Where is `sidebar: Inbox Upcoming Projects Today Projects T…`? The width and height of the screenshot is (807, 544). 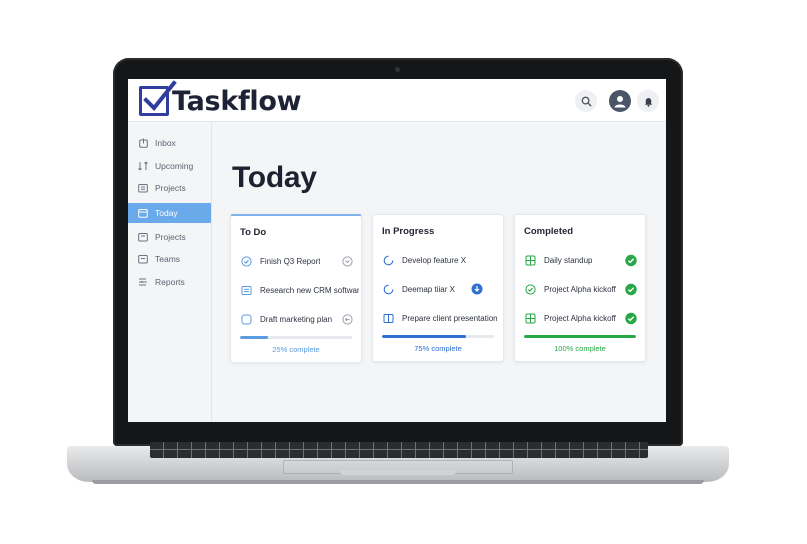
sidebar: Inbox Upcoming Projects Today Projects T… is located at coordinates (170, 272).